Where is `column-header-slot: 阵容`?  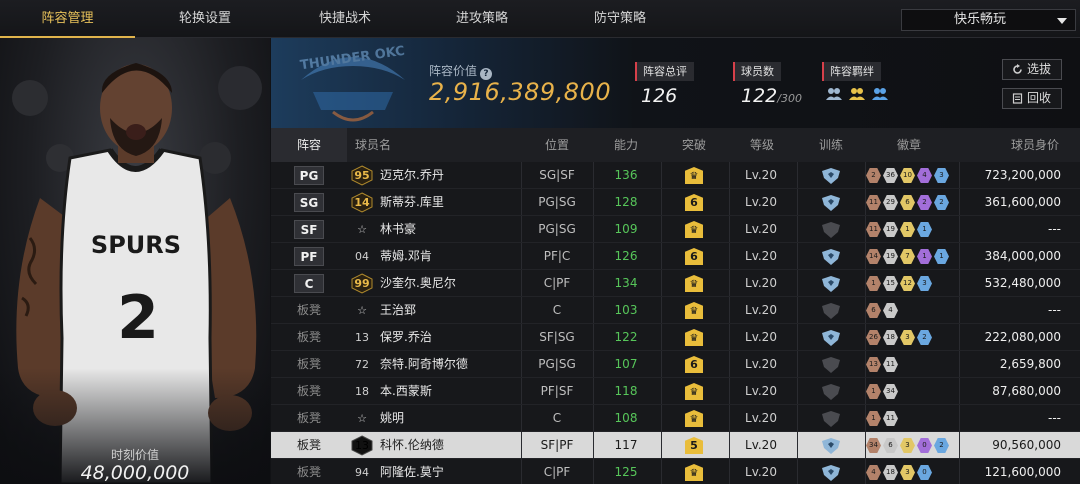
column-header-slot: 阵容 is located at coordinates (309, 145).